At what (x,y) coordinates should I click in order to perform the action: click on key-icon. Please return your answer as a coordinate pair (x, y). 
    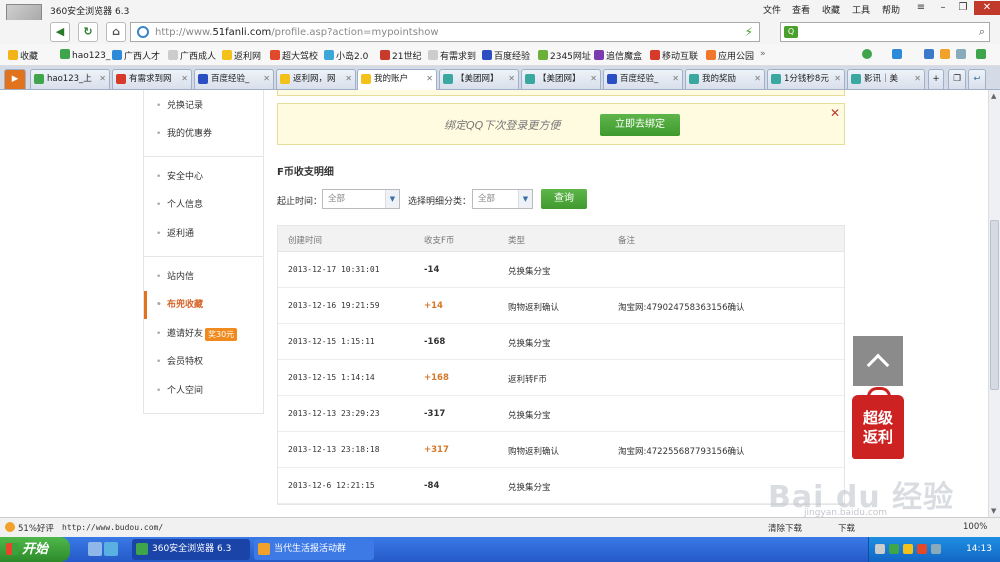
    Looking at the image, I should click on (930, 55).